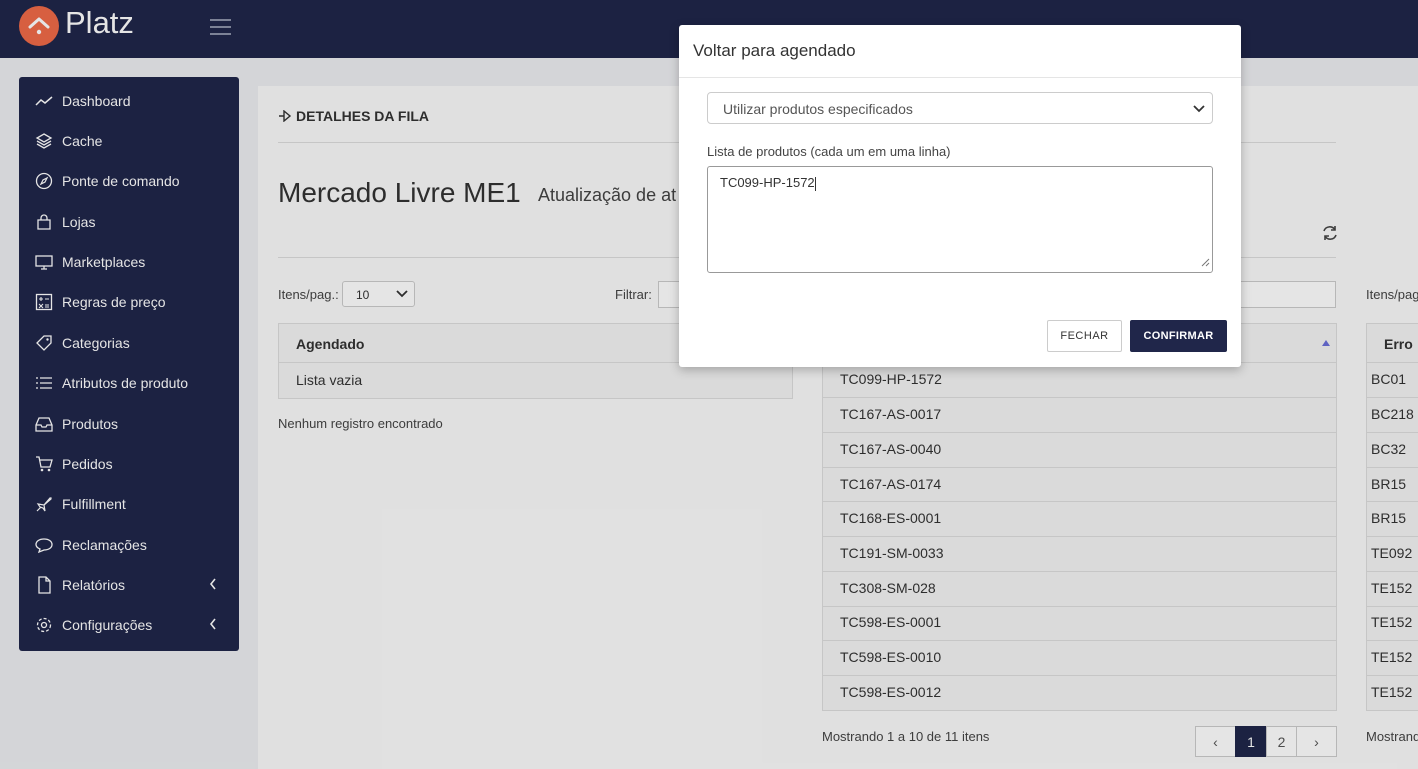 The height and width of the screenshot is (769, 1418). What do you see at coordinates (829, 151) in the screenshot?
I see `product-list-label: Lista de produtos (cada um em uma linha)` at bounding box center [829, 151].